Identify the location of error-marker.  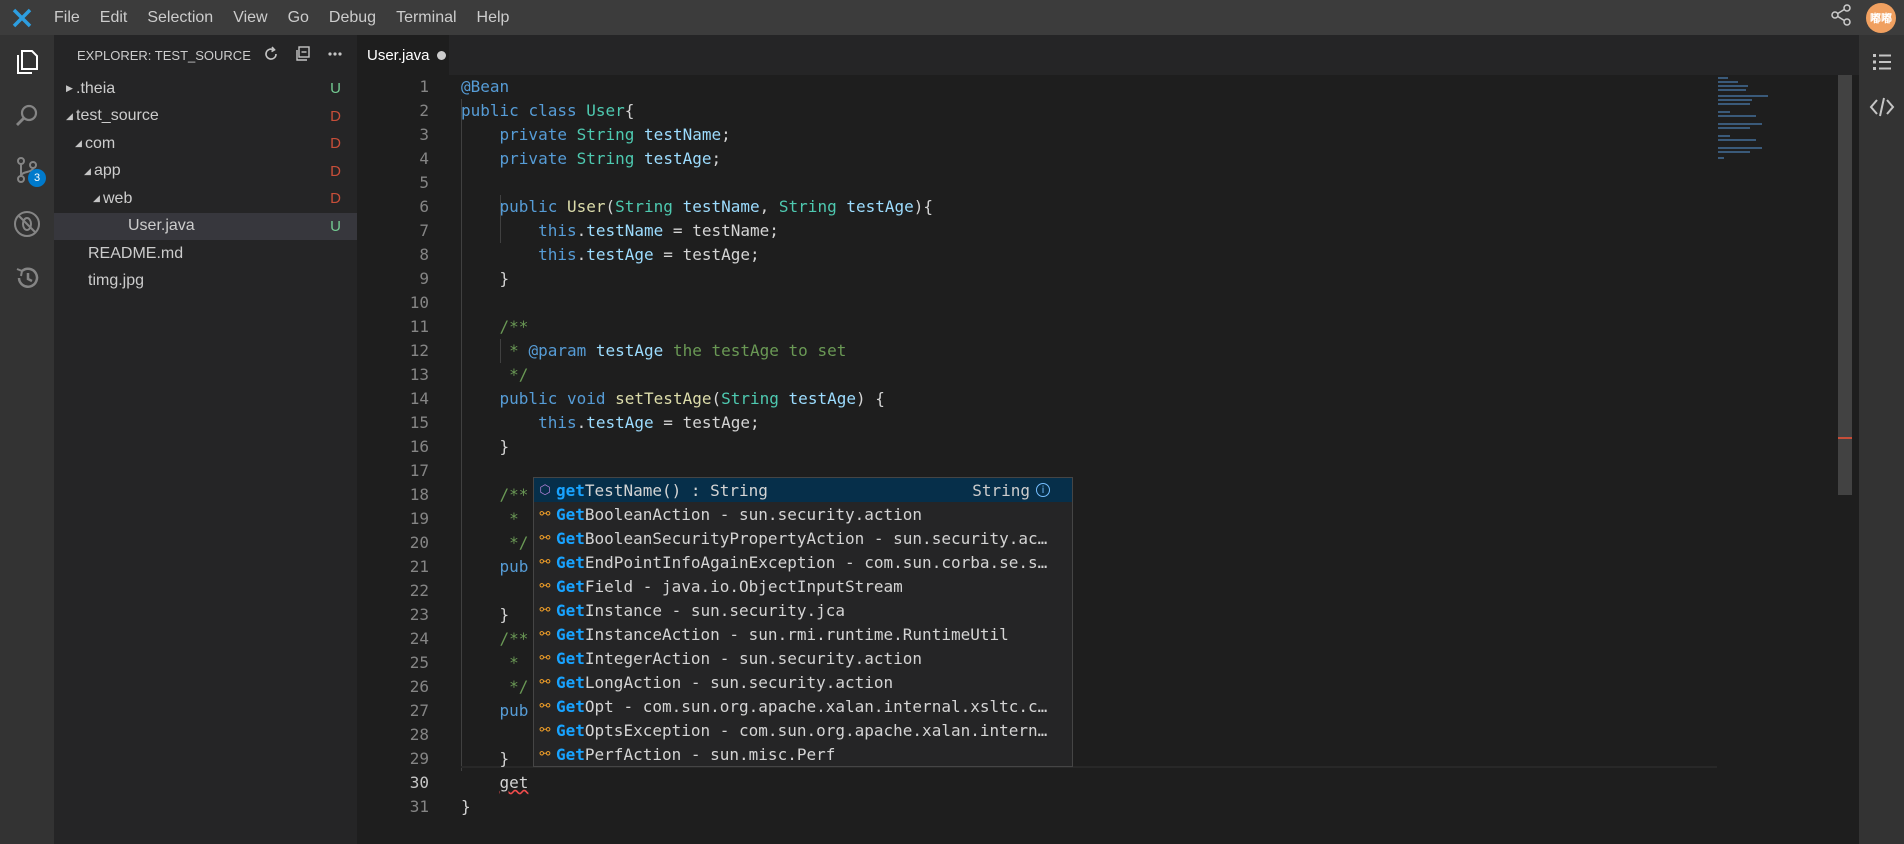
(1845, 438).